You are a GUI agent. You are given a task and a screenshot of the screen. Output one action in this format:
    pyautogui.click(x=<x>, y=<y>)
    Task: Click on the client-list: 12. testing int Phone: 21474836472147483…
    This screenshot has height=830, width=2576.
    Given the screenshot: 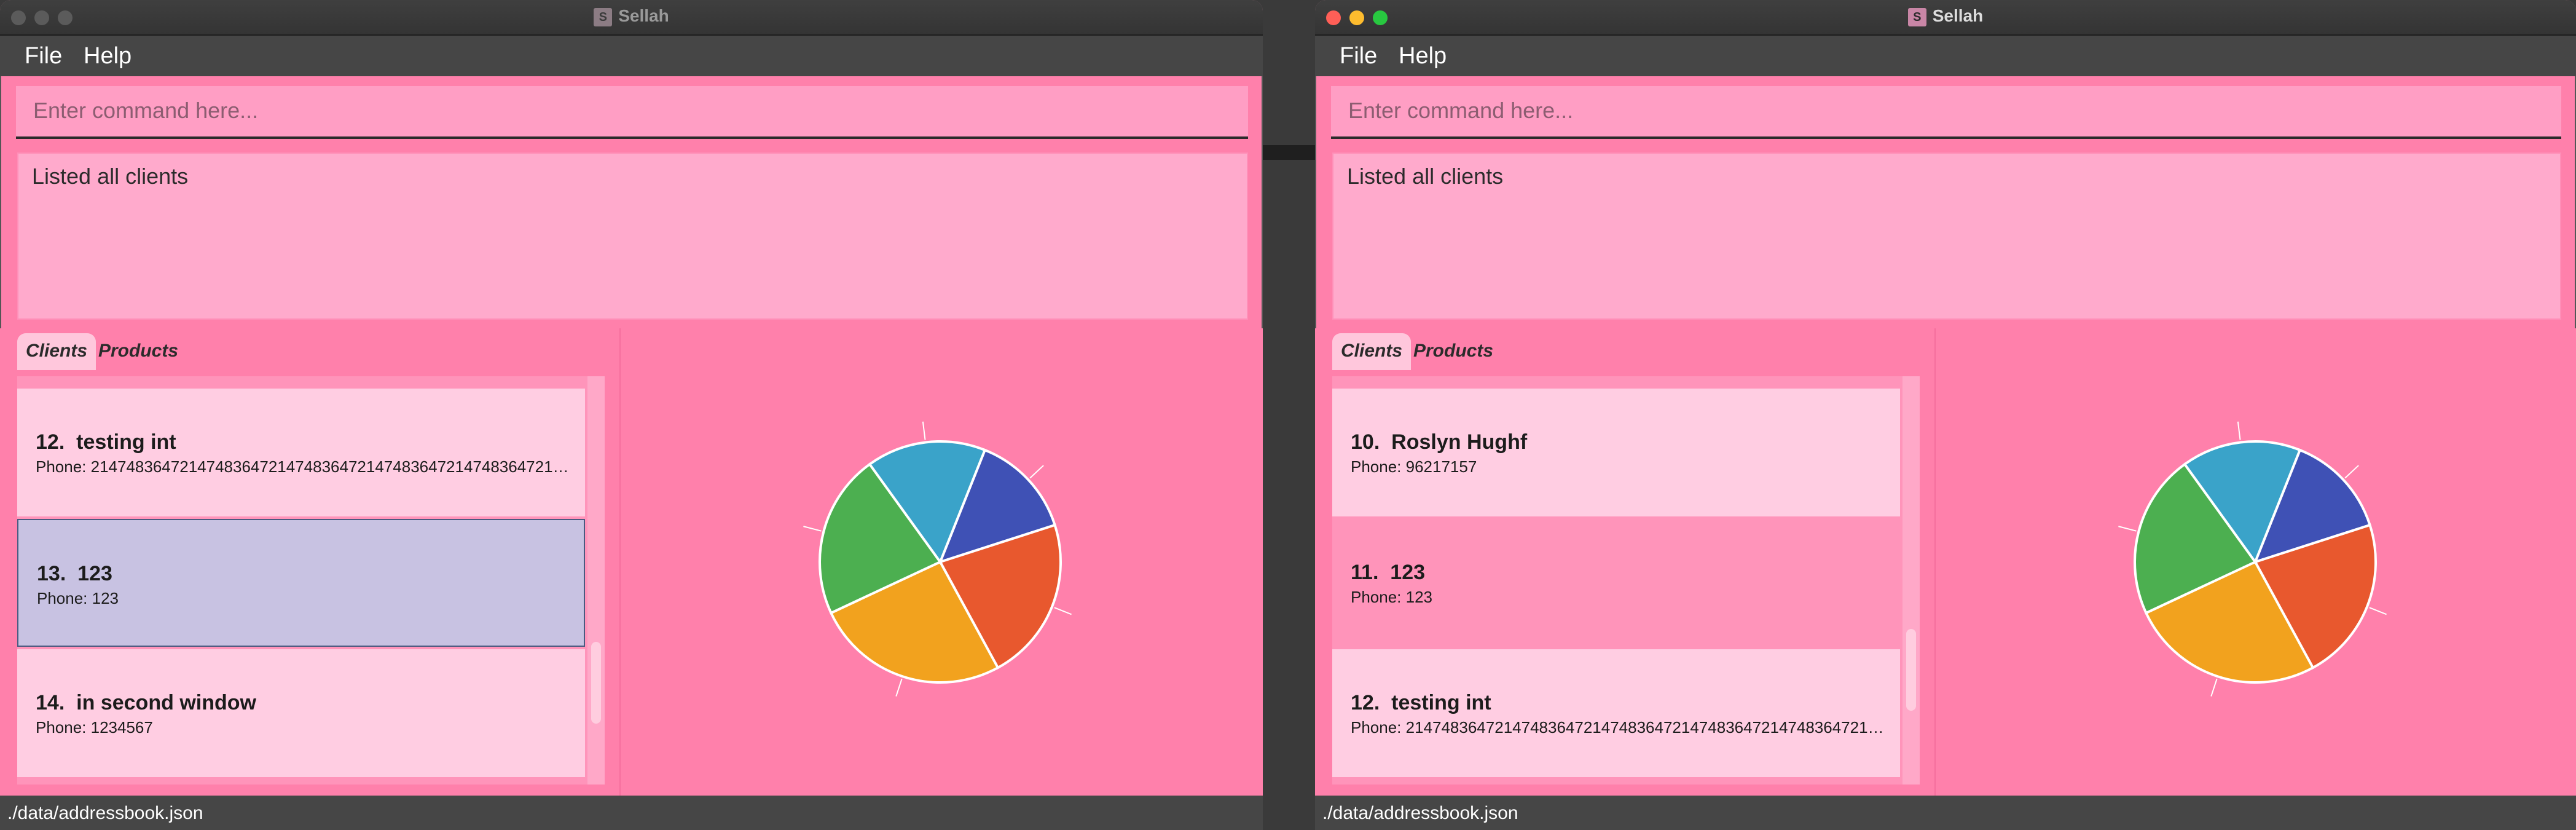 What is the action you would take?
    pyautogui.click(x=311, y=580)
    